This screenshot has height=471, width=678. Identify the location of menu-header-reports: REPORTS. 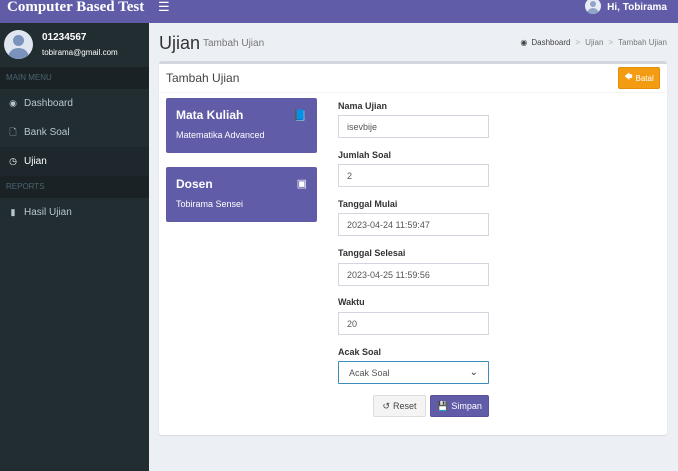
(74, 187).